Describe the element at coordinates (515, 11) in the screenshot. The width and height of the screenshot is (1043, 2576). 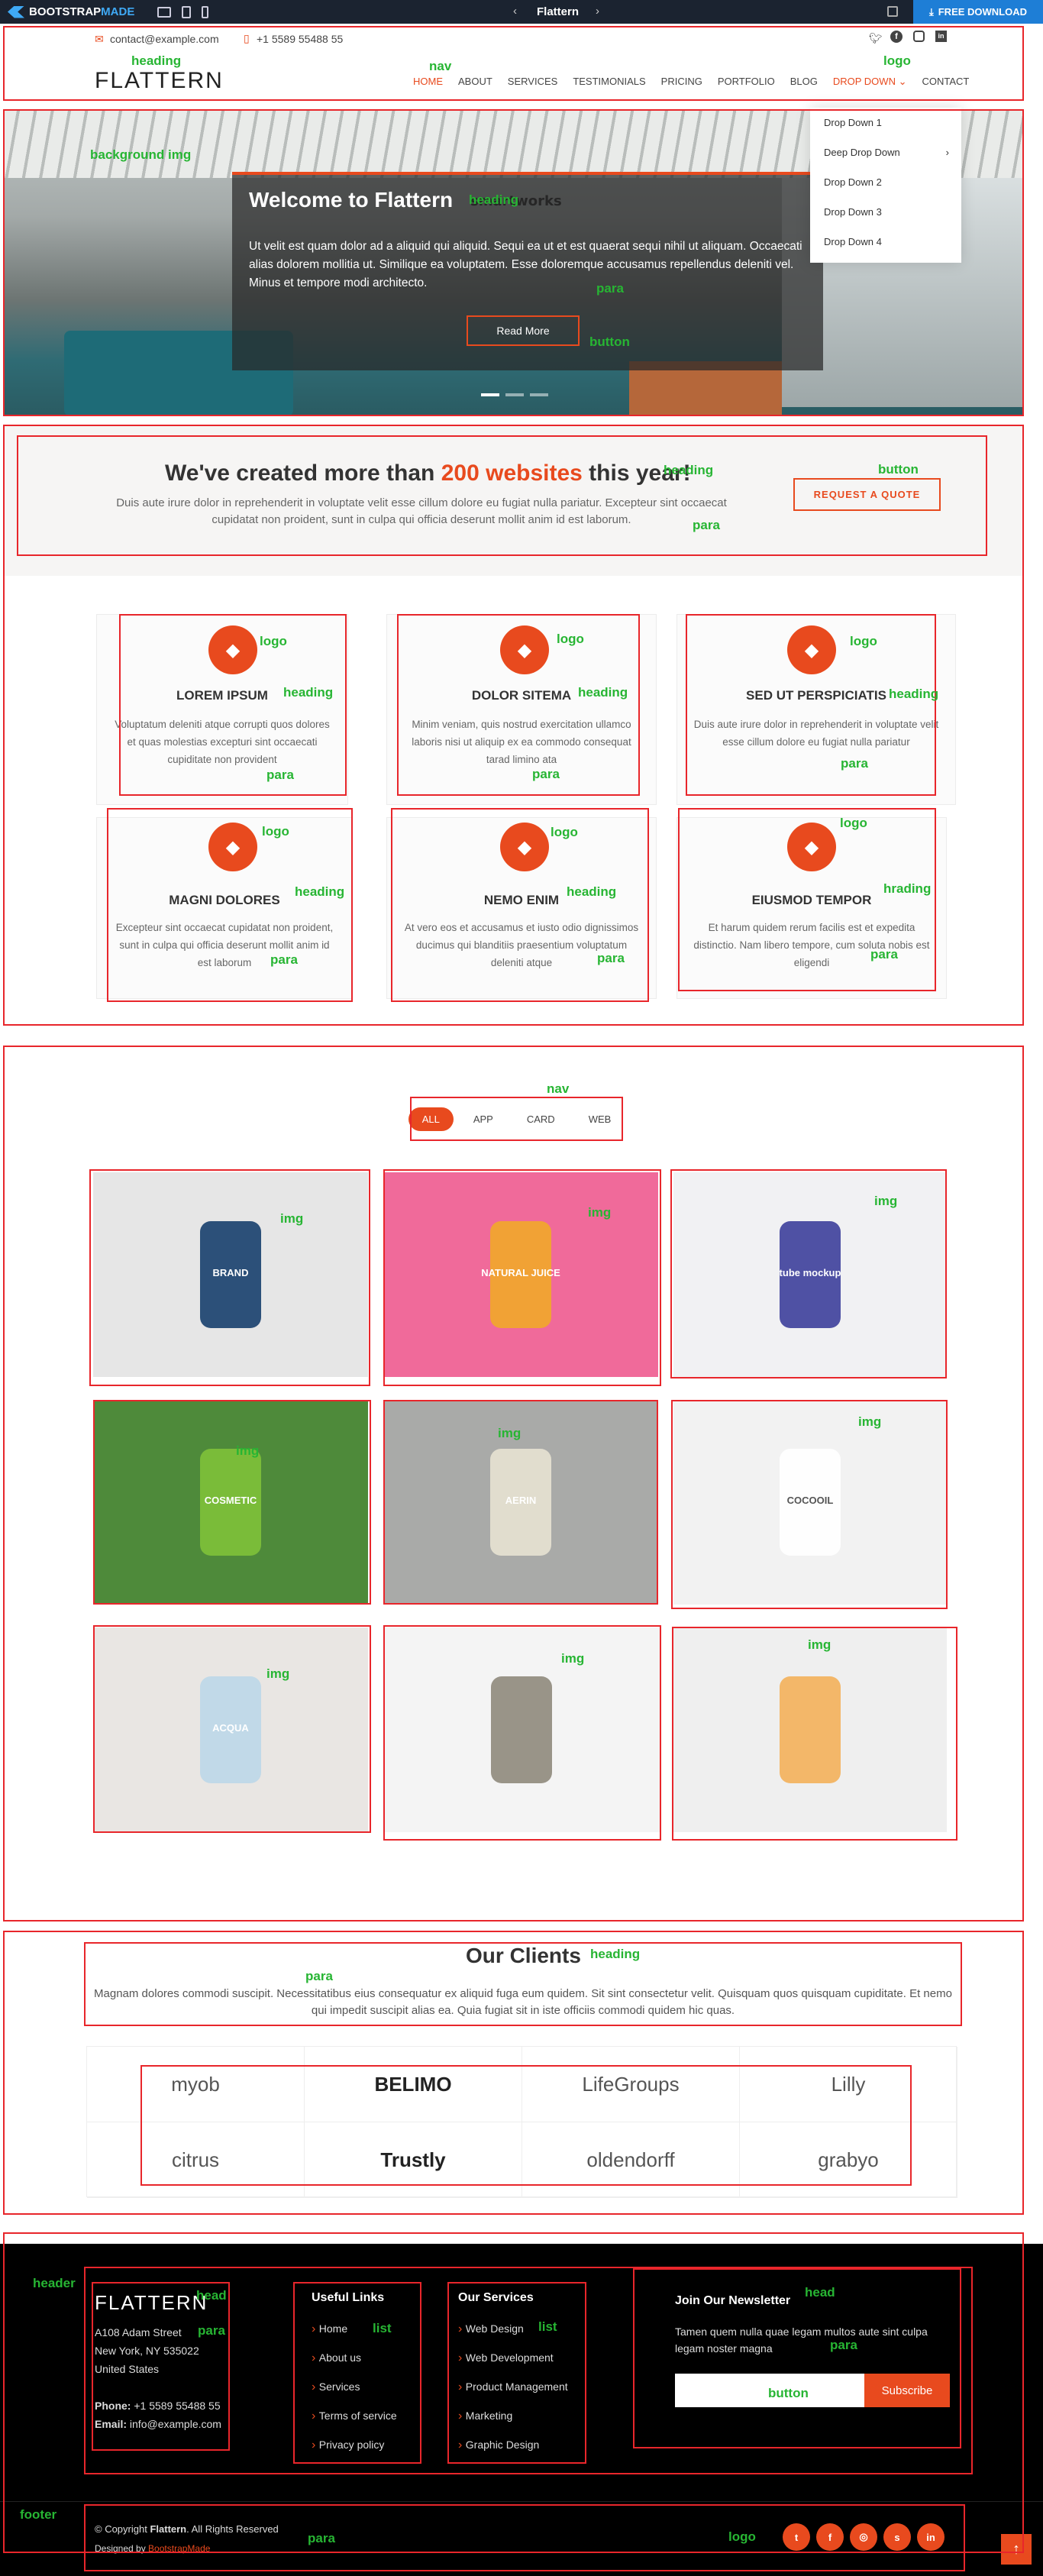
I see `prev-theme-button: ‹` at that location.